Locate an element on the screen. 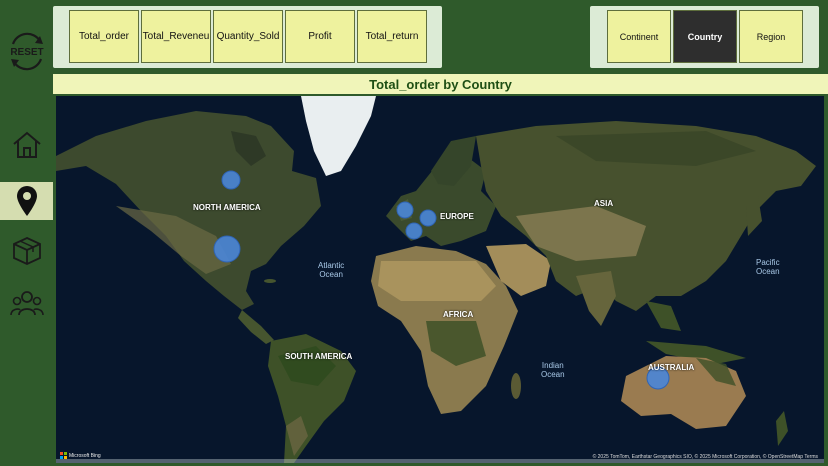 The image size is (828, 466). map-provider-label: Microsoft Bing is located at coordinates (85, 455).